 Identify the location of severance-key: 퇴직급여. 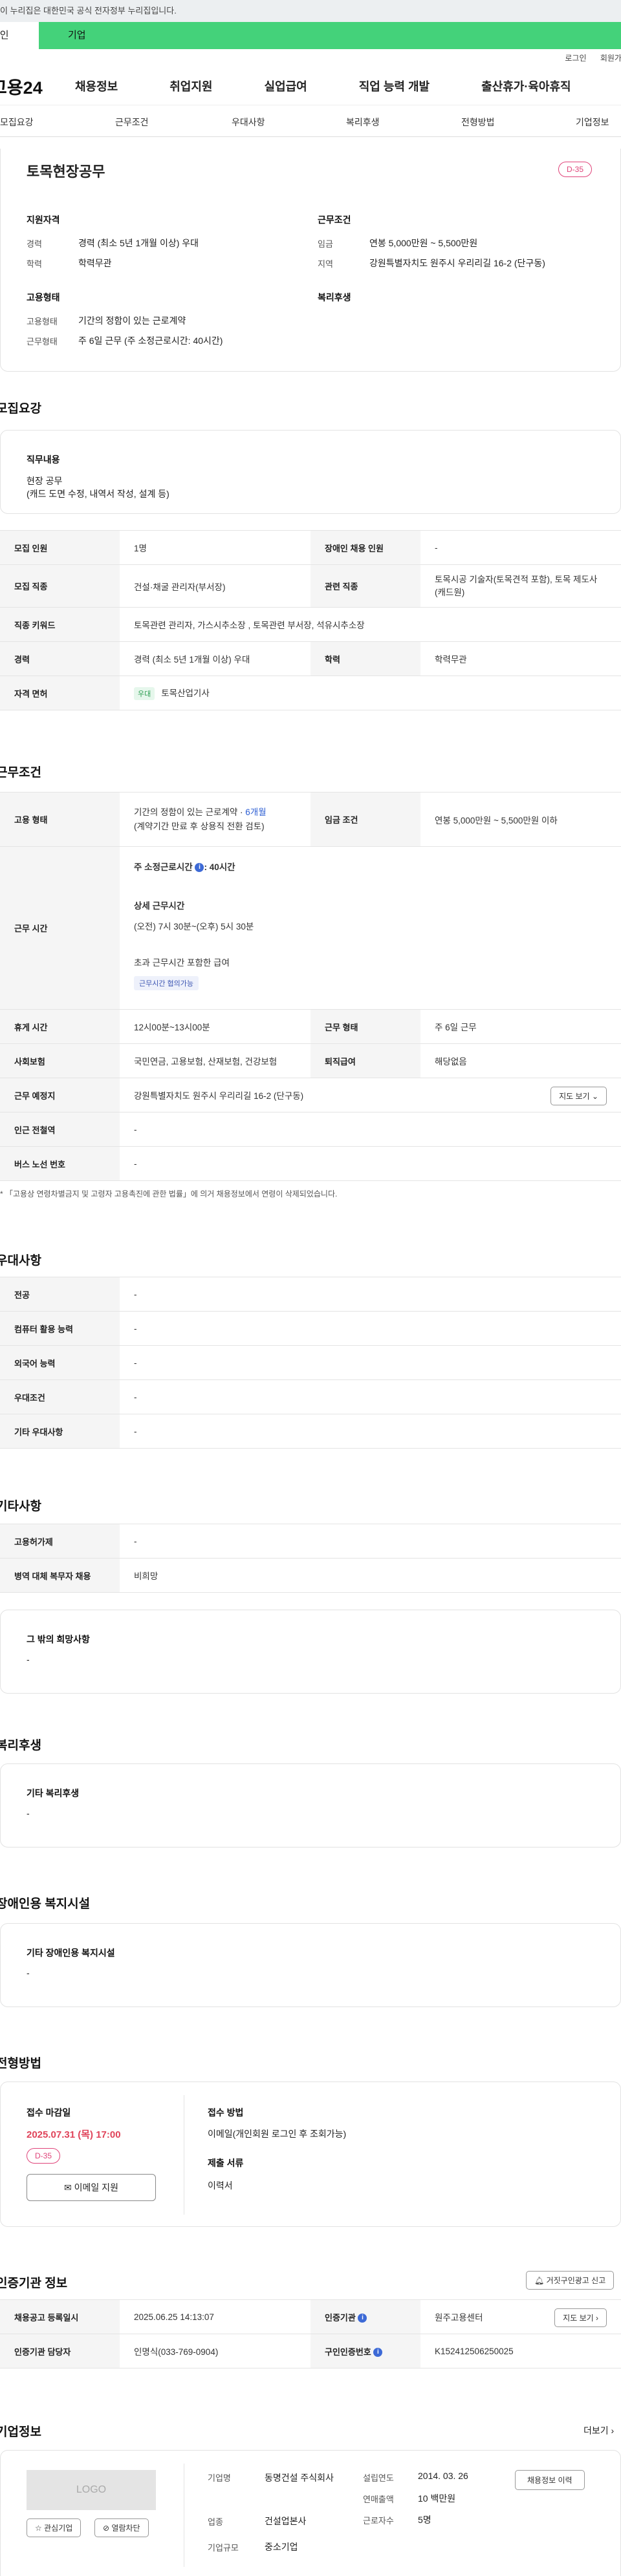
(365, 1060).